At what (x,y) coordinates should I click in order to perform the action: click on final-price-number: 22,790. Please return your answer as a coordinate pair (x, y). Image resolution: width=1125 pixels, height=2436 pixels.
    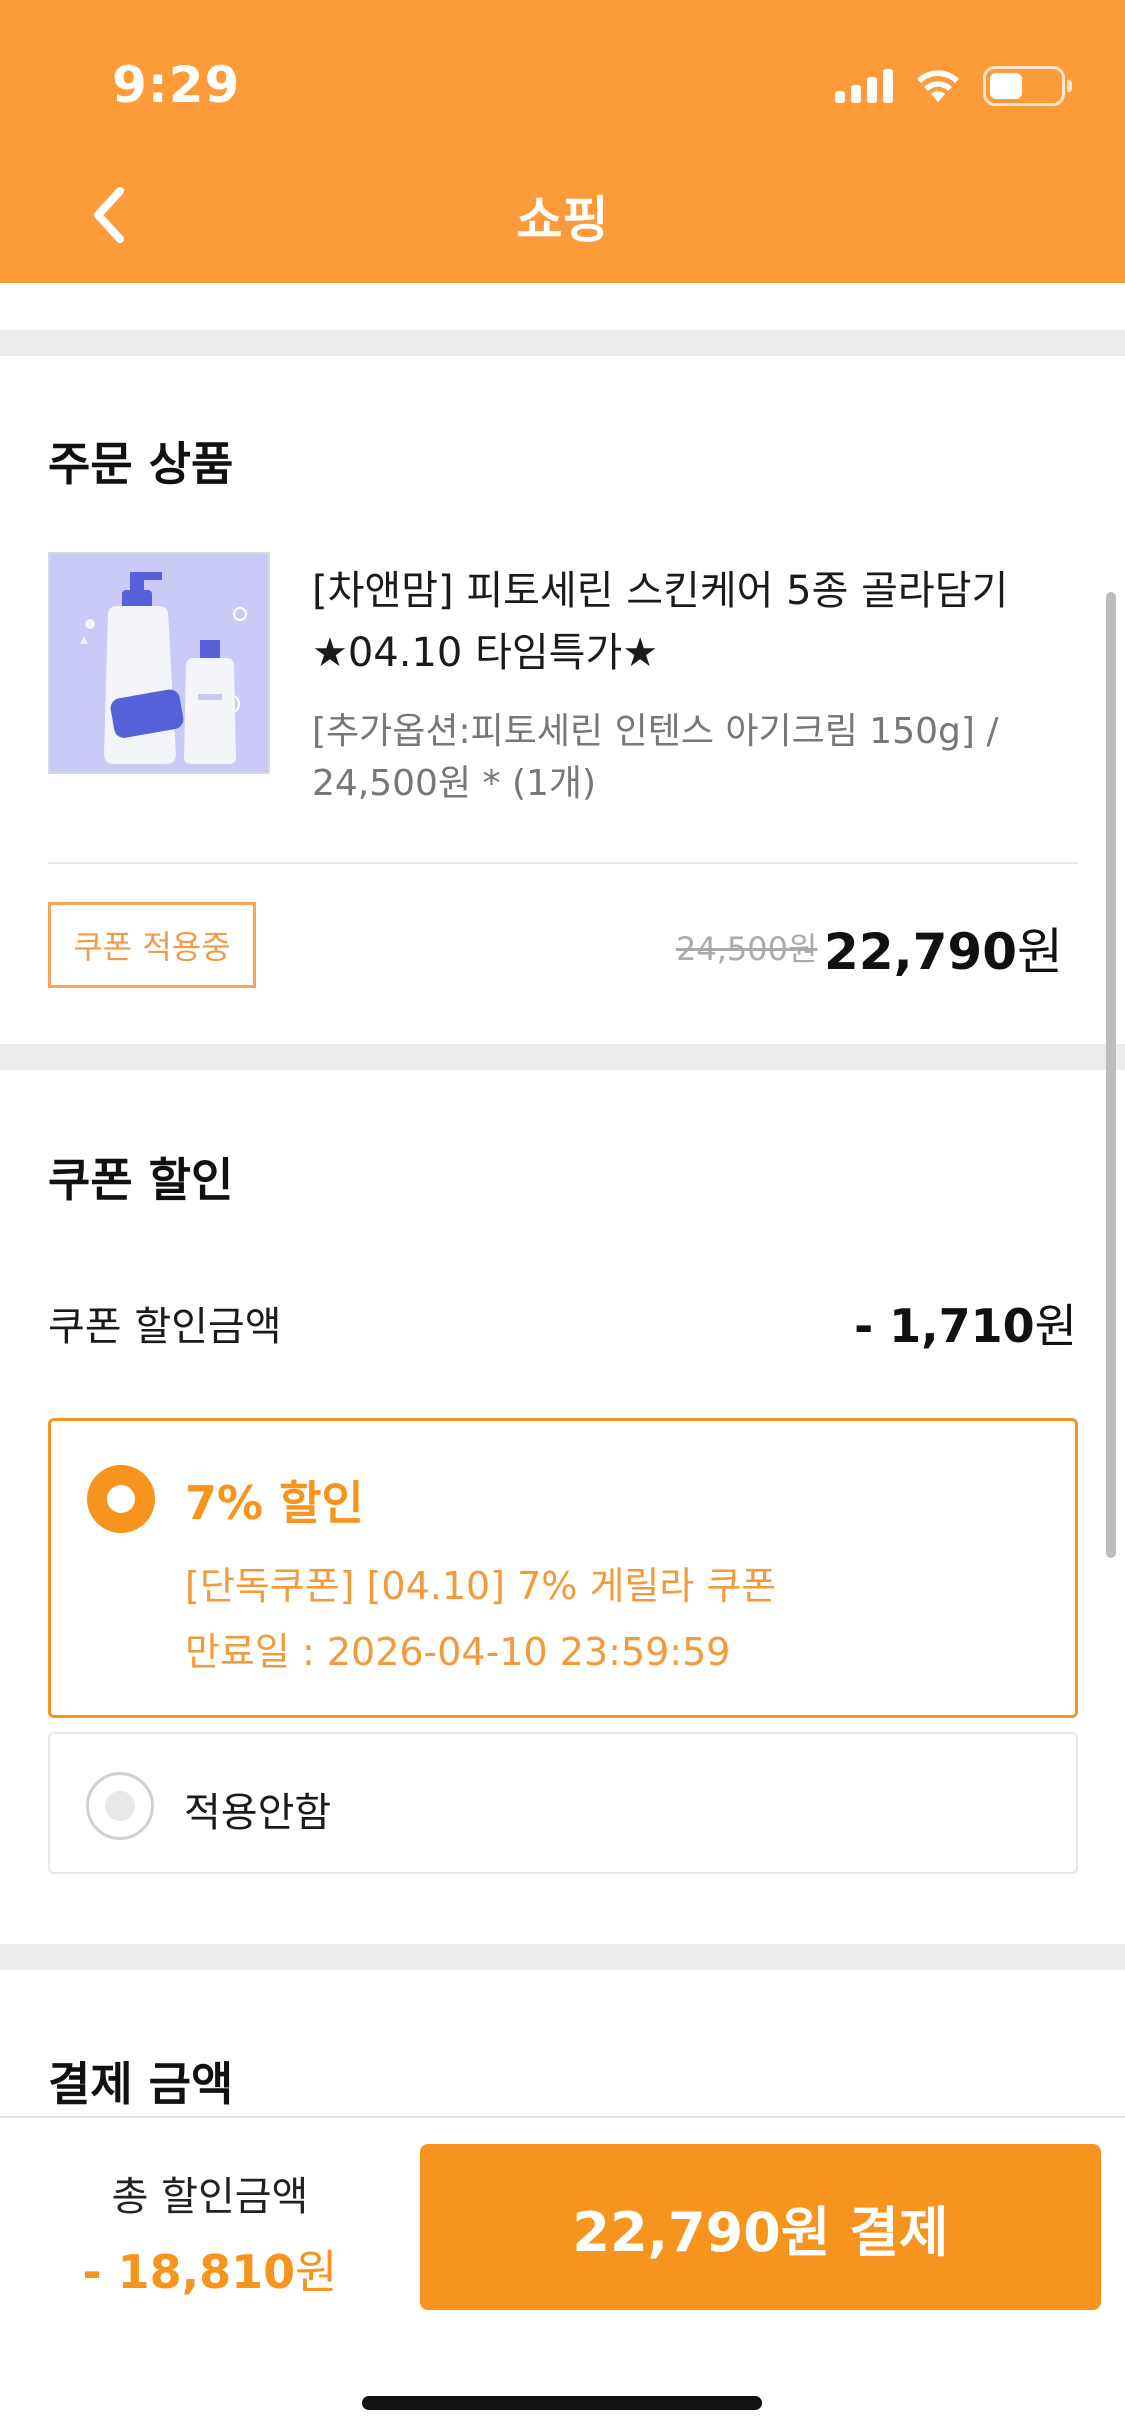
    Looking at the image, I should click on (920, 952).